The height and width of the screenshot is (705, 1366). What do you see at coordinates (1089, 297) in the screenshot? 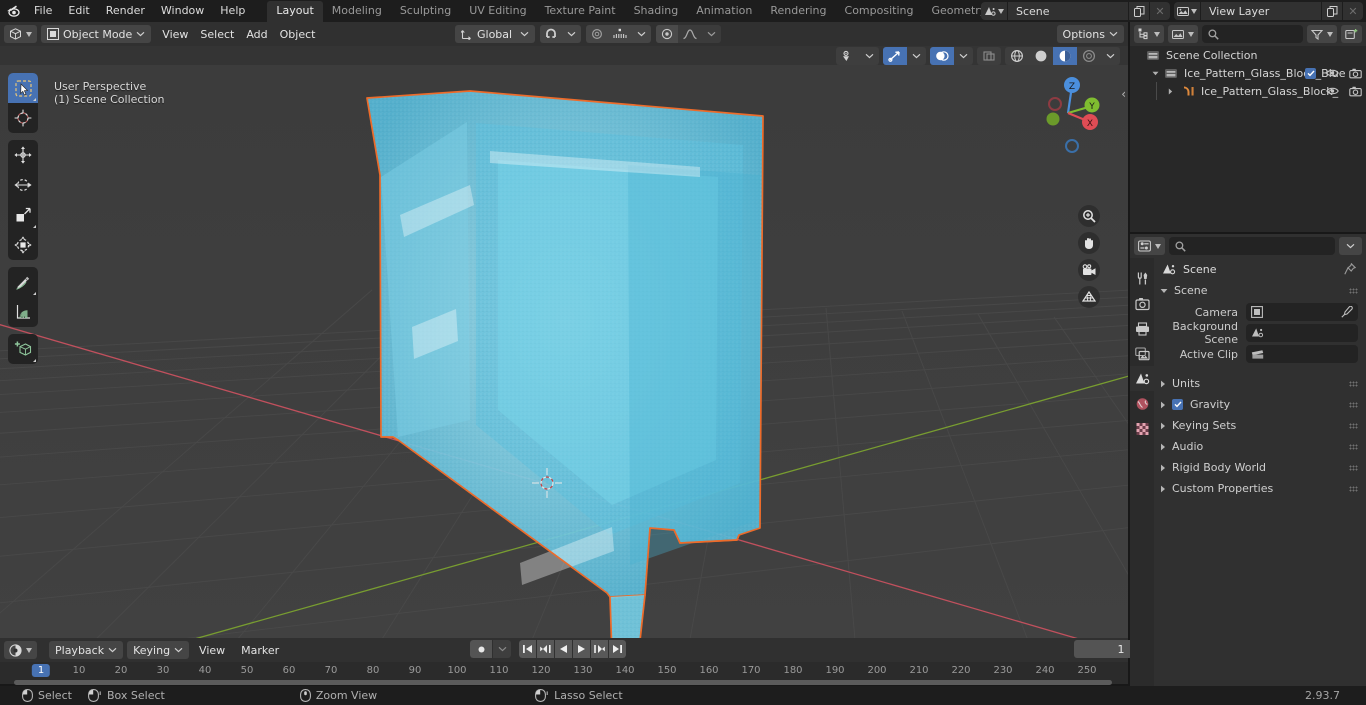
I see `grid-ortho-icon` at bounding box center [1089, 297].